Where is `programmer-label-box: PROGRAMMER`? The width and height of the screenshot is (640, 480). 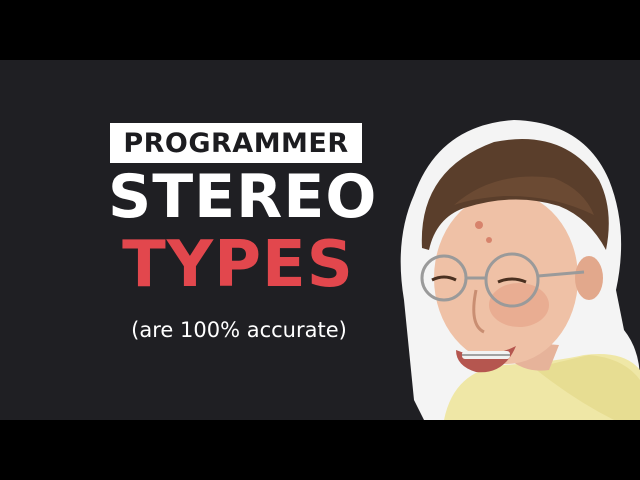
programmer-label-box: PROGRAMMER is located at coordinates (236, 143).